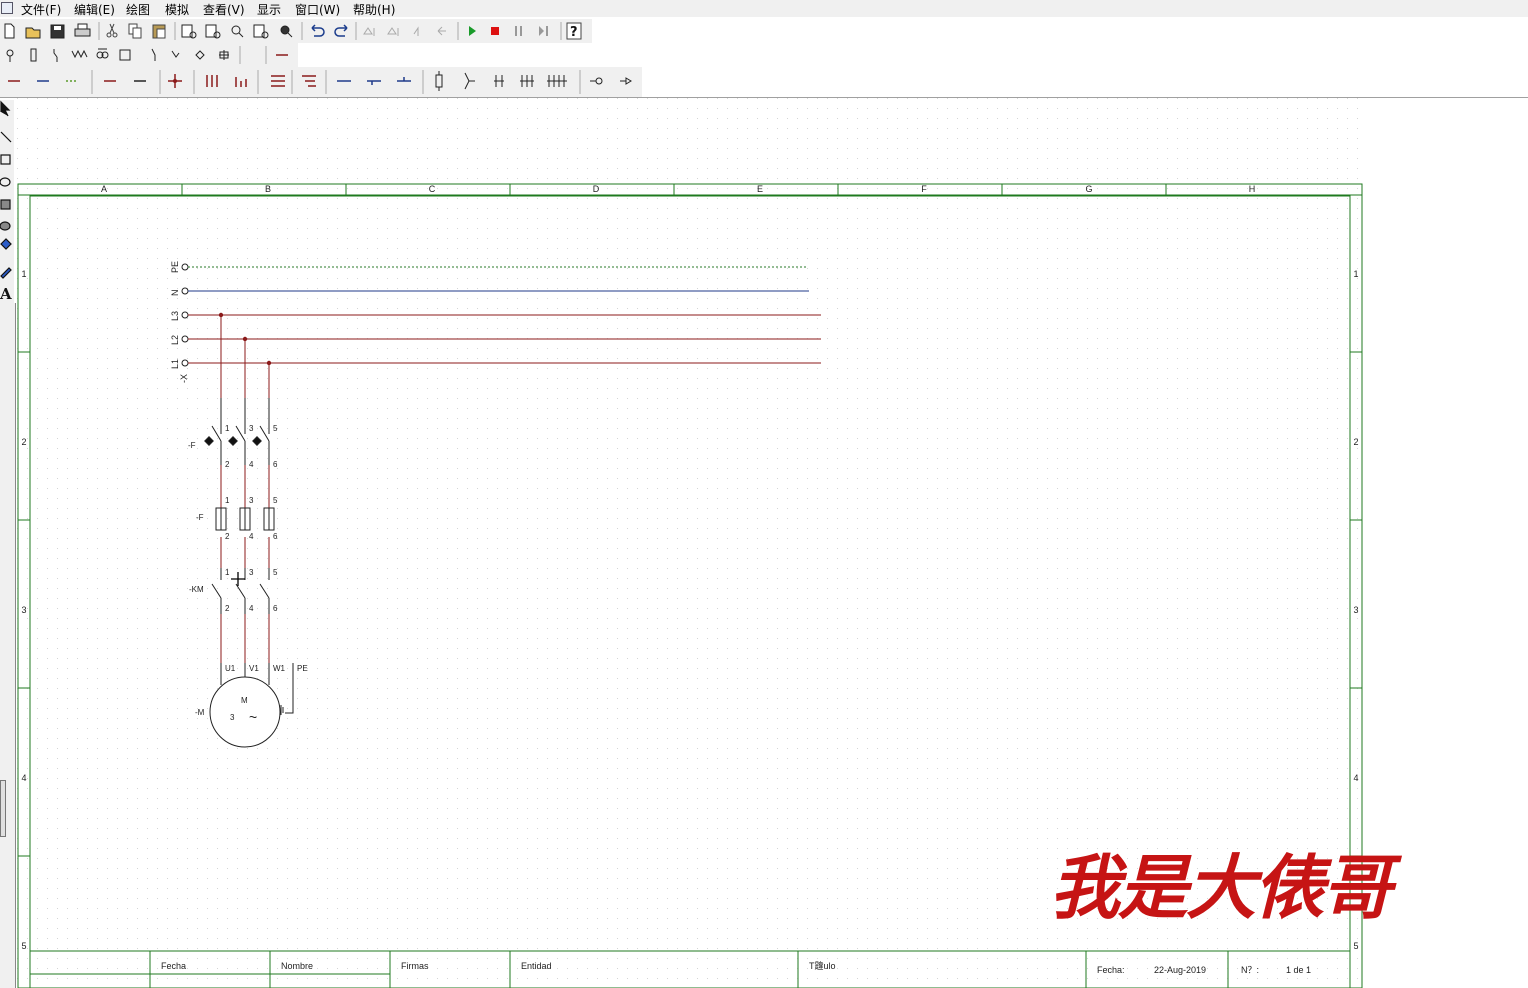 The width and height of the screenshot is (1528, 988). Describe the element at coordinates (200, 55) in the screenshot. I see `node-icon` at that location.